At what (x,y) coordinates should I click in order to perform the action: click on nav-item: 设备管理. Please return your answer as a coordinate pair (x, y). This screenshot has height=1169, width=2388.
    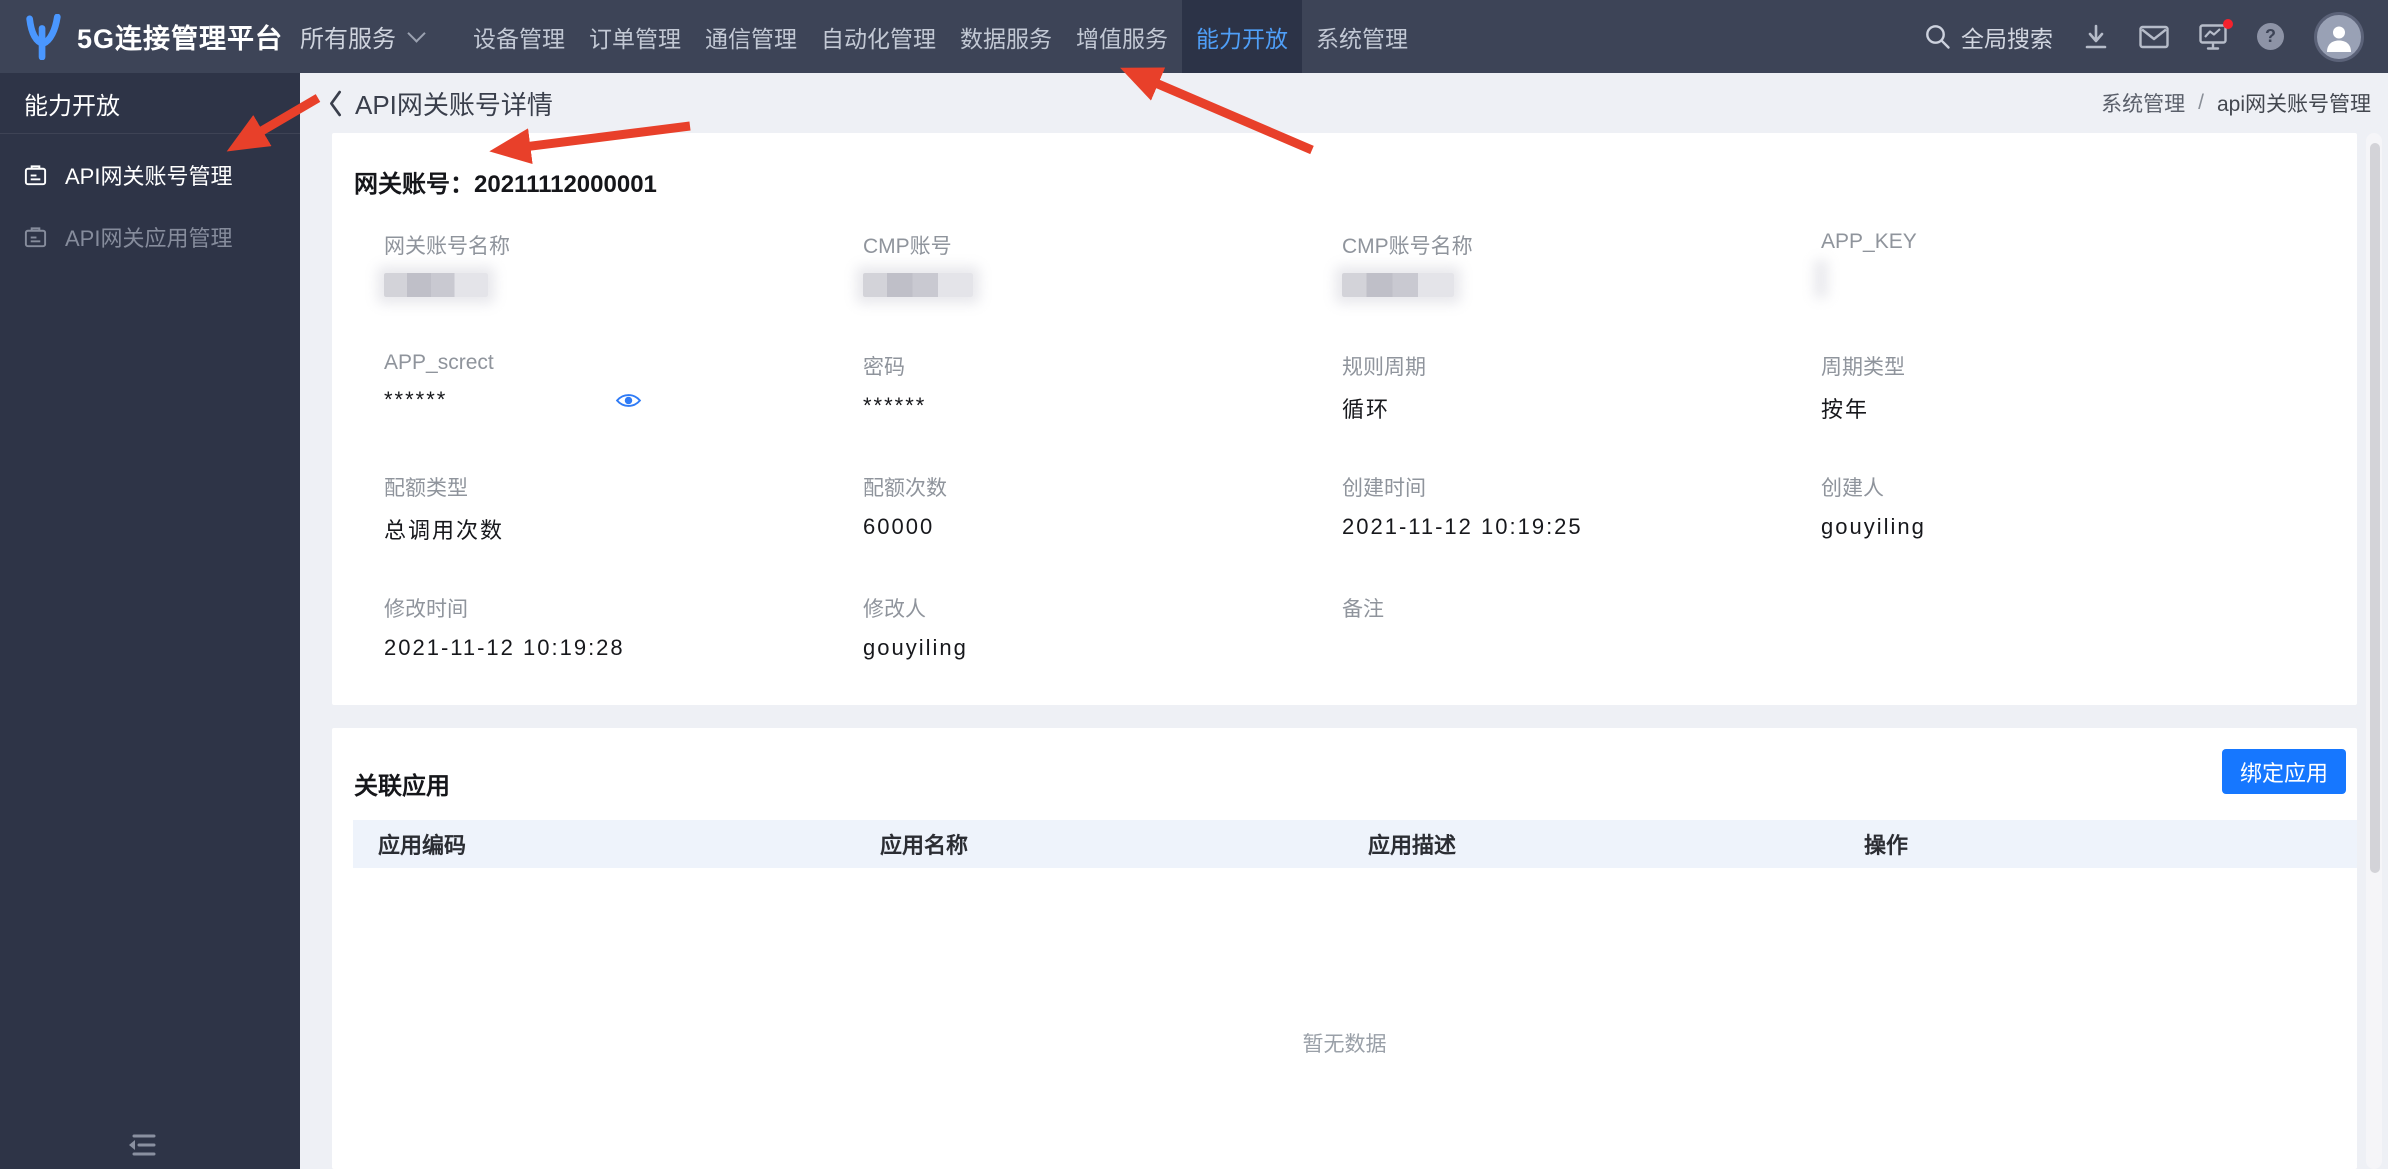
    Looking at the image, I should click on (519, 36).